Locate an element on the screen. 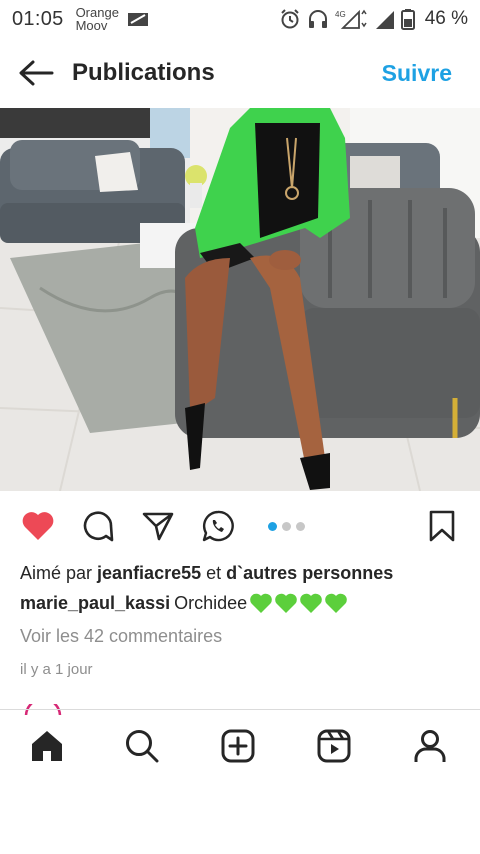  profile-icon is located at coordinates (430, 746).